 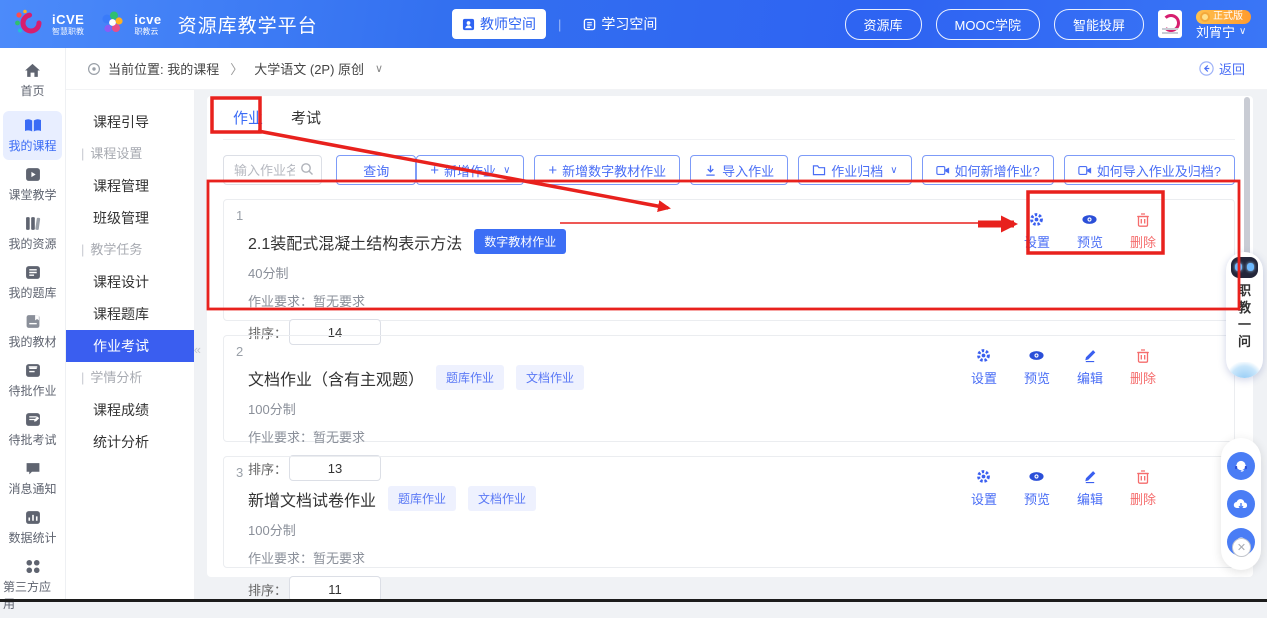 What do you see at coordinates (470, 170) in the screenshot?
I see `add-homework-button: + 新增作业 ∨` at bounding box center [470, 170].